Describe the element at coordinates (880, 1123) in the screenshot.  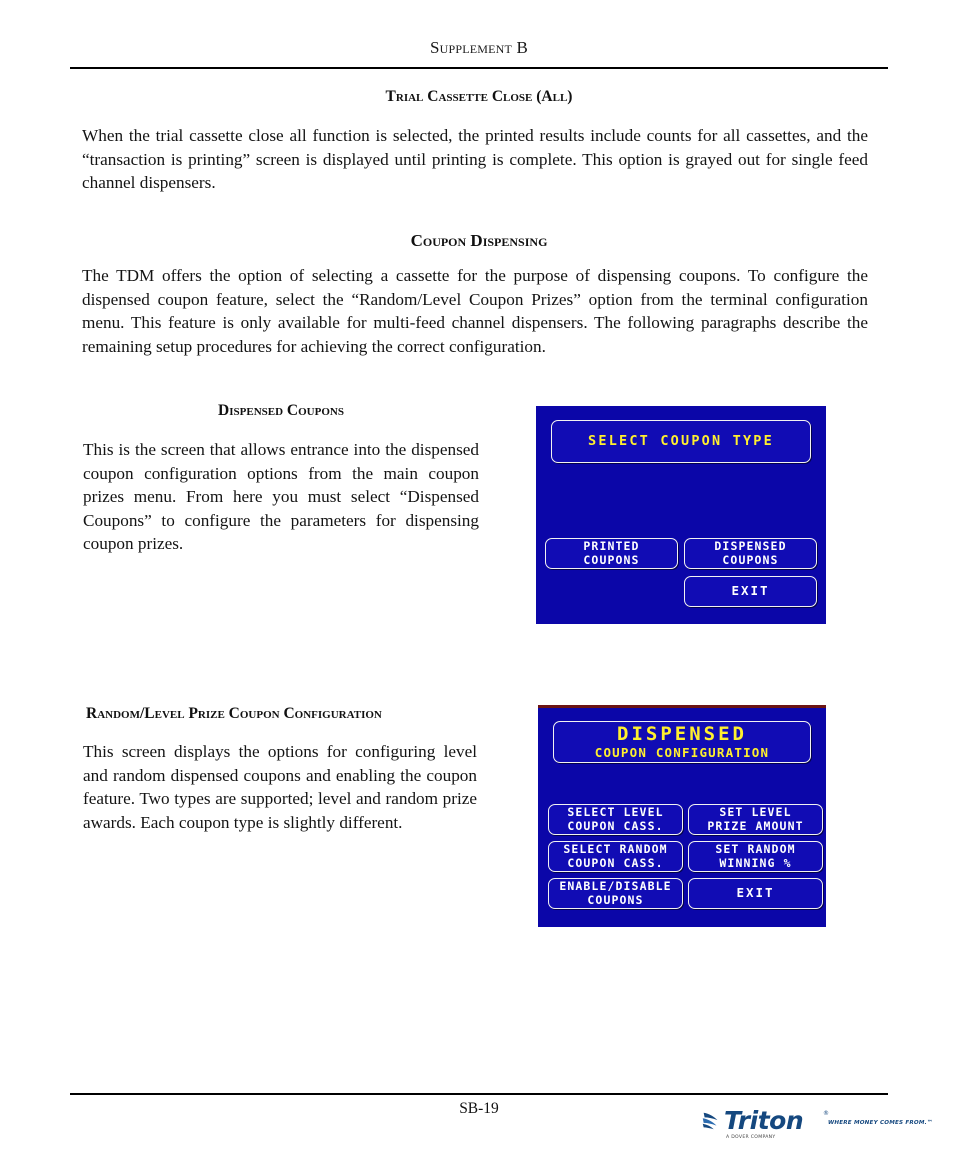
I see `triton-tagline: WHERE MONEY COMES FROM.™` at that location.